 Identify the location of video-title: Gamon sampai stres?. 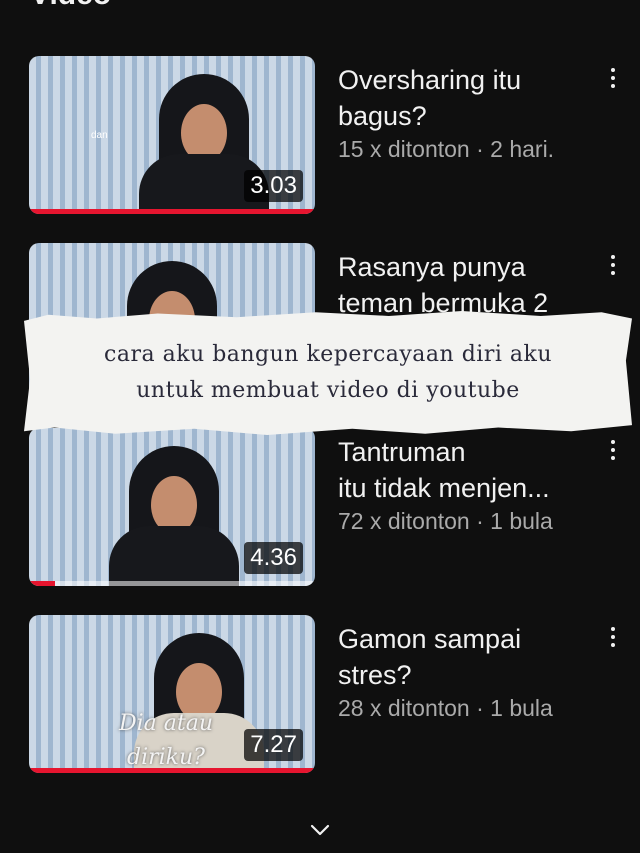
(469, 657).